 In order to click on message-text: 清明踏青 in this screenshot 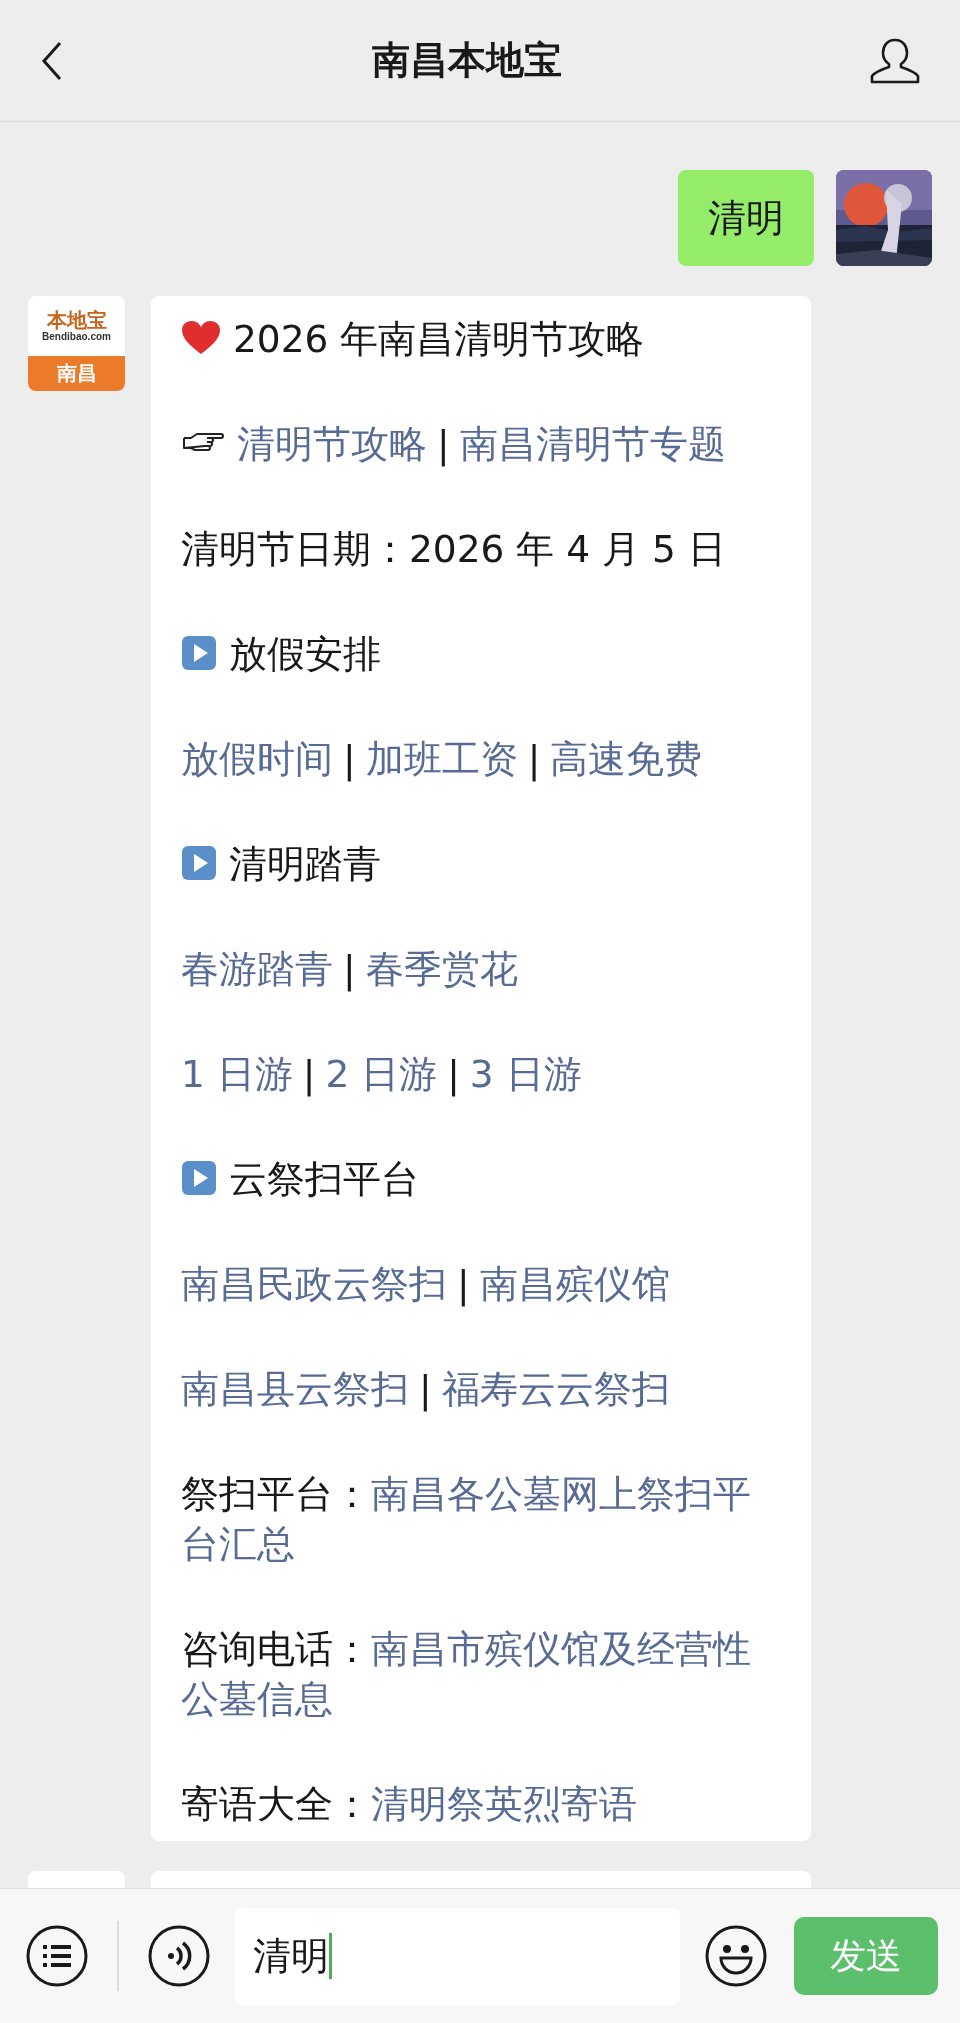, I will do `click(305, 864)`.